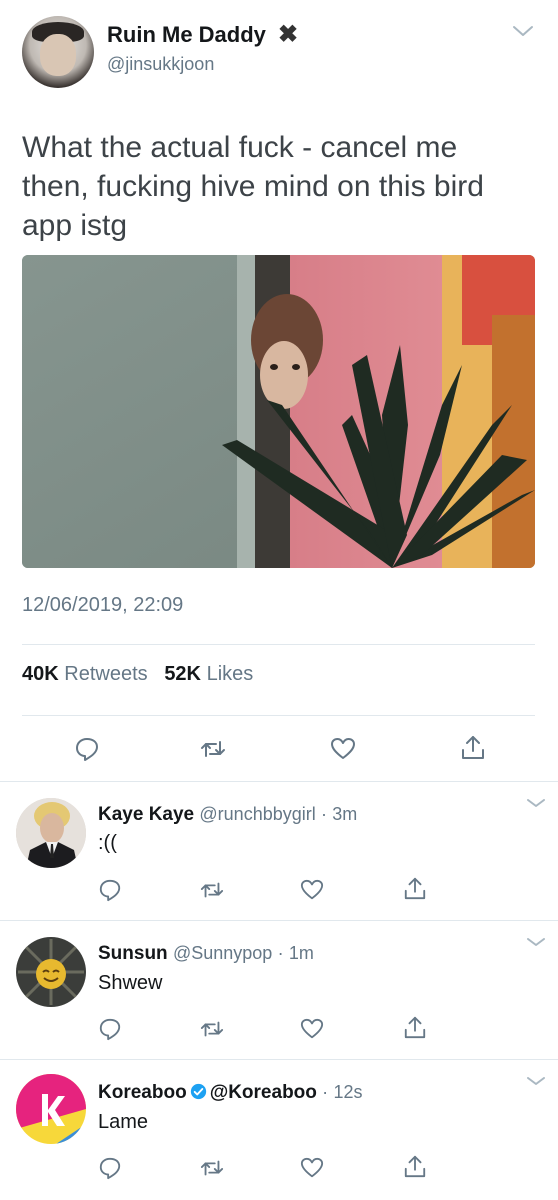 This screenshot has width=558, height=1200. I want to click on reply-display-name: Sunsun, so click(133, 953).